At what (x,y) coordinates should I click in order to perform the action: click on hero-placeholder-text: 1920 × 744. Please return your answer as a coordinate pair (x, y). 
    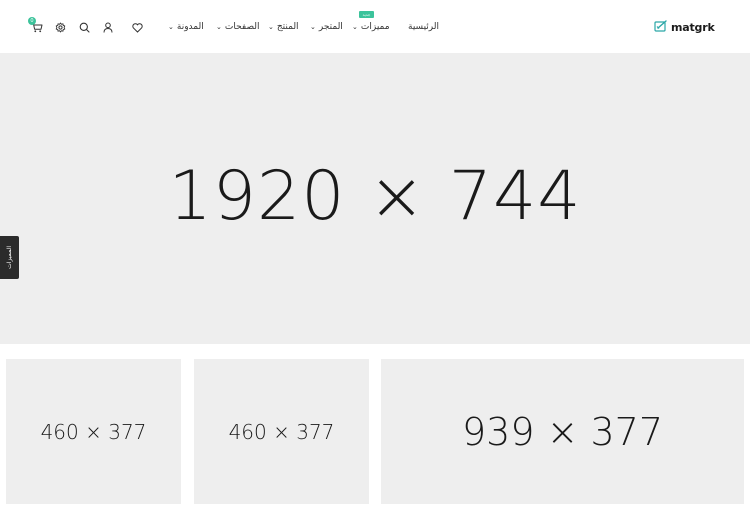
    Looking at the image, I should click on (375, 196).